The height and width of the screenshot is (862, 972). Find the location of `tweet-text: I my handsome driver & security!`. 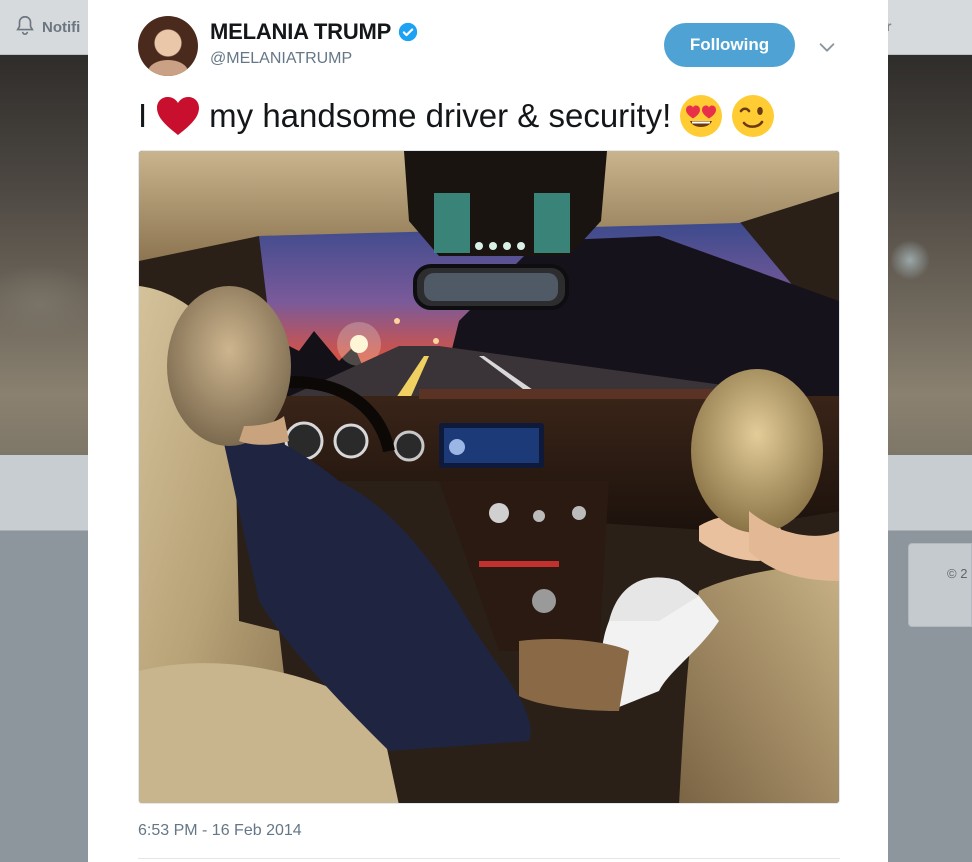

tweet-text: I my handsome driver & security! is located at coordinates (456, 116).